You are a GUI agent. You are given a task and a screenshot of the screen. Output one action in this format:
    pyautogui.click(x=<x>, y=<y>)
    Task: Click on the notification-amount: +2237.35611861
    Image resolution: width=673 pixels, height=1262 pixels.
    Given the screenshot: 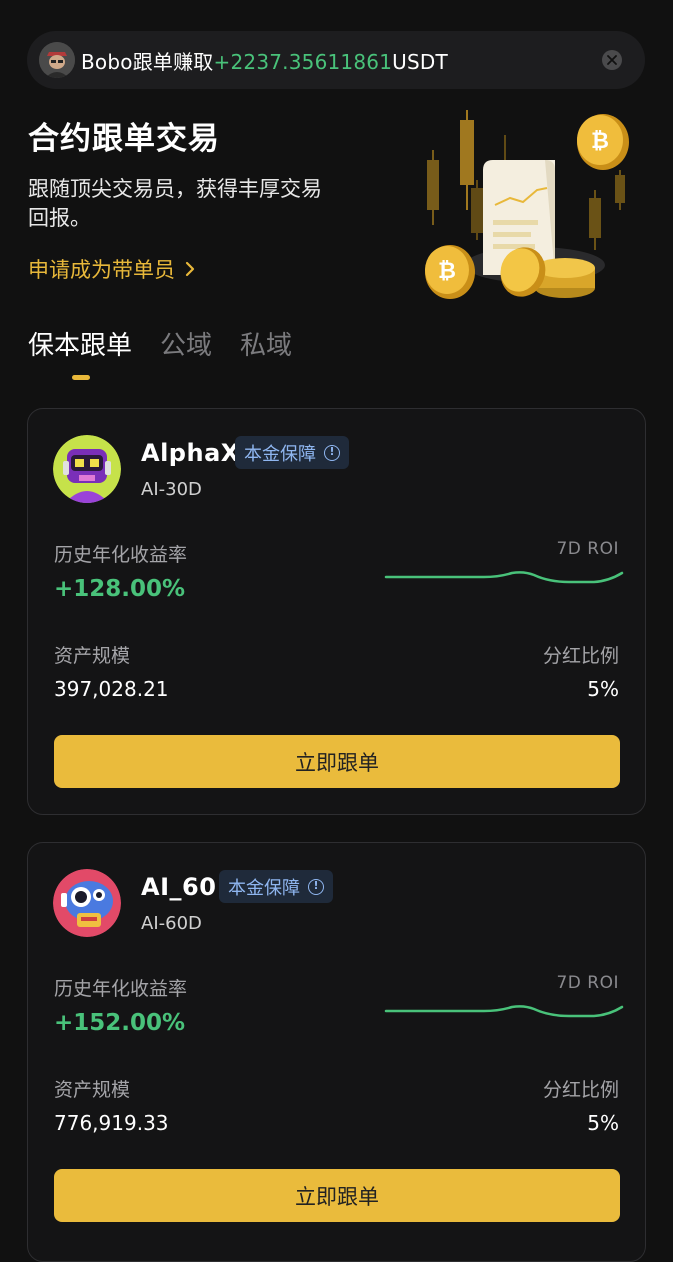 What is the action you would take?
    pyautogui.click(x=303, y=61)
    